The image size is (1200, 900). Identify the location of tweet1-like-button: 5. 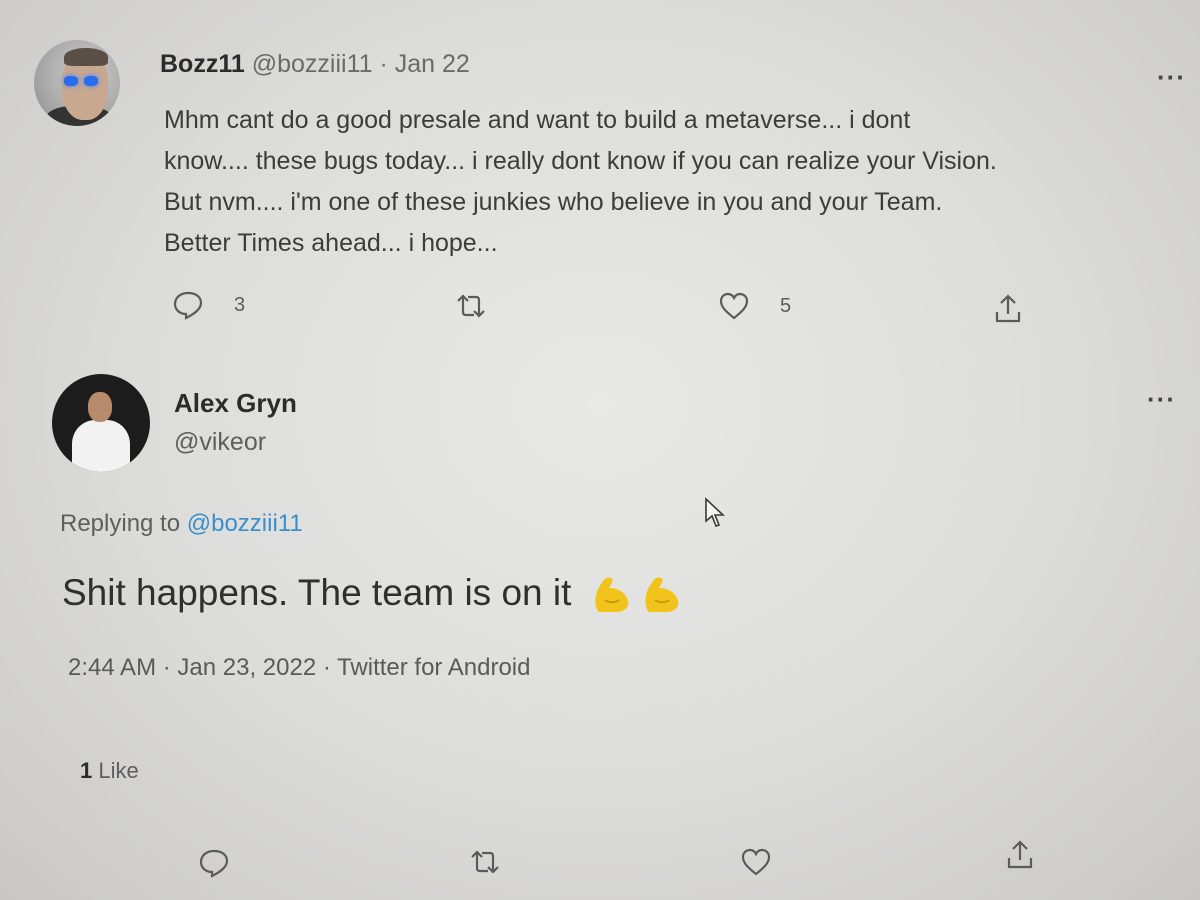
(754, 306).